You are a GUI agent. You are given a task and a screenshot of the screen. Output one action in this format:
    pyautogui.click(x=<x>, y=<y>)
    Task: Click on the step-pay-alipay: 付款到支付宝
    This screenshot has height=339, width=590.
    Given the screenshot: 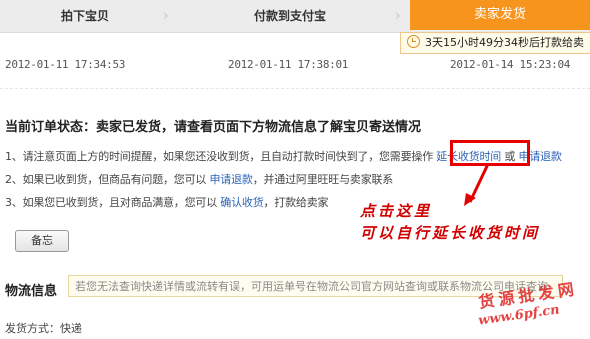 What is the action you would take?
    pyautogui.click(x=289, y=16)
    